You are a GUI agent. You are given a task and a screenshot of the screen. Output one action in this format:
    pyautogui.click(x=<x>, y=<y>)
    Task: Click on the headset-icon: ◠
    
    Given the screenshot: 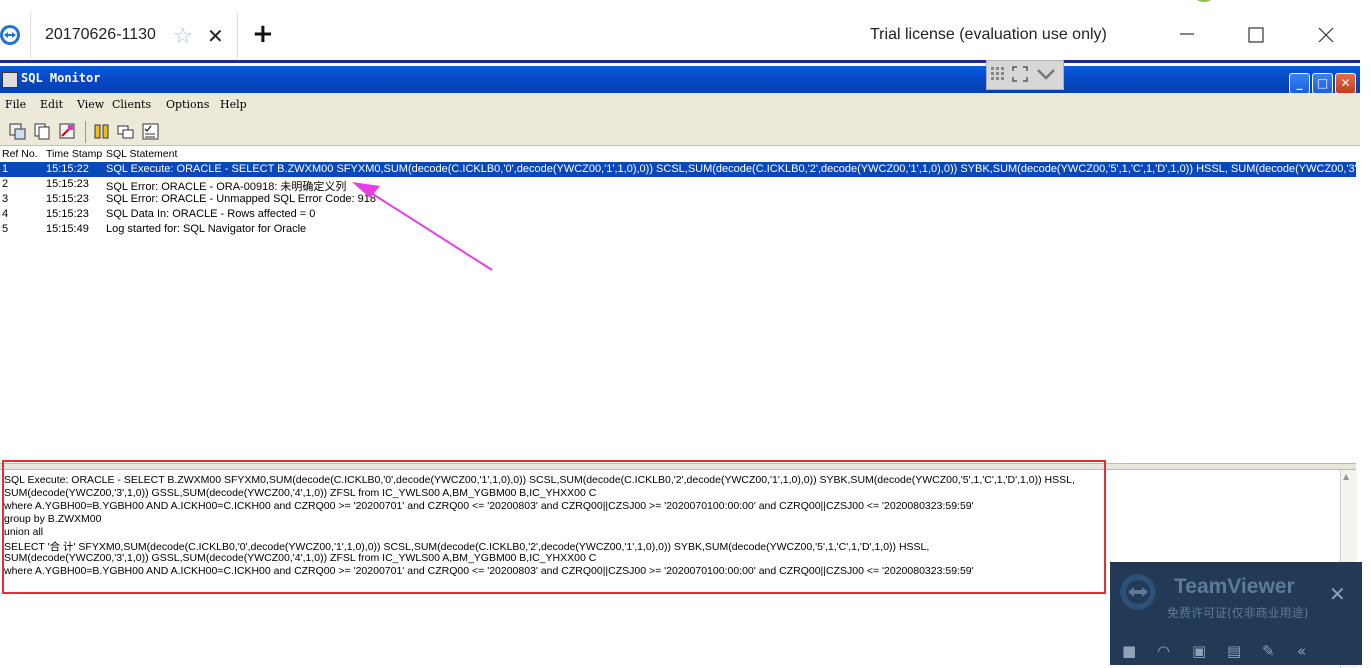 What is the action you would take?
    pyautogui.click(x=1163, y=651)
    